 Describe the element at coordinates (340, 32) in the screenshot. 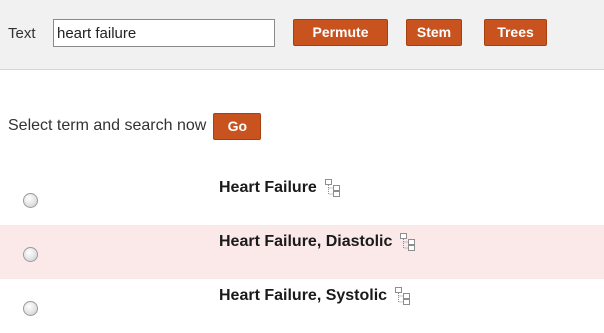

I see `permute-button: Permute` at that location.